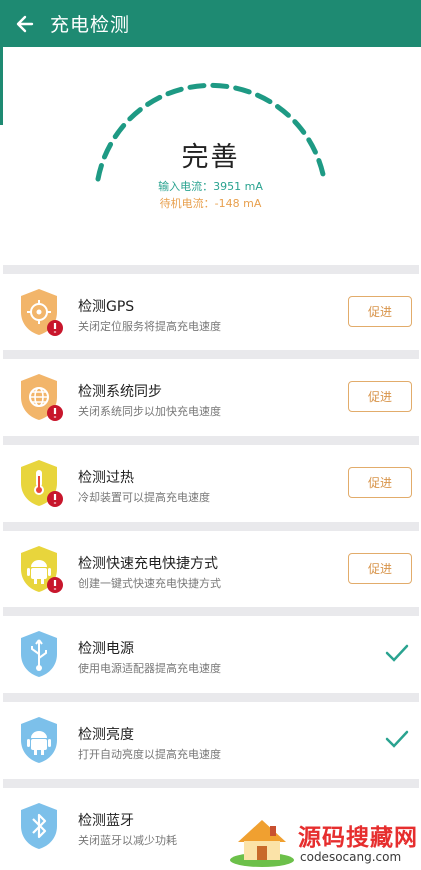 This screenshot has width=421, height=870. Describe the element at coordinates (210, 397) in the screenshot. I see `list-item-sync: 检测系统同步 关闭系统同步以加快充电速度 促进` at that location.